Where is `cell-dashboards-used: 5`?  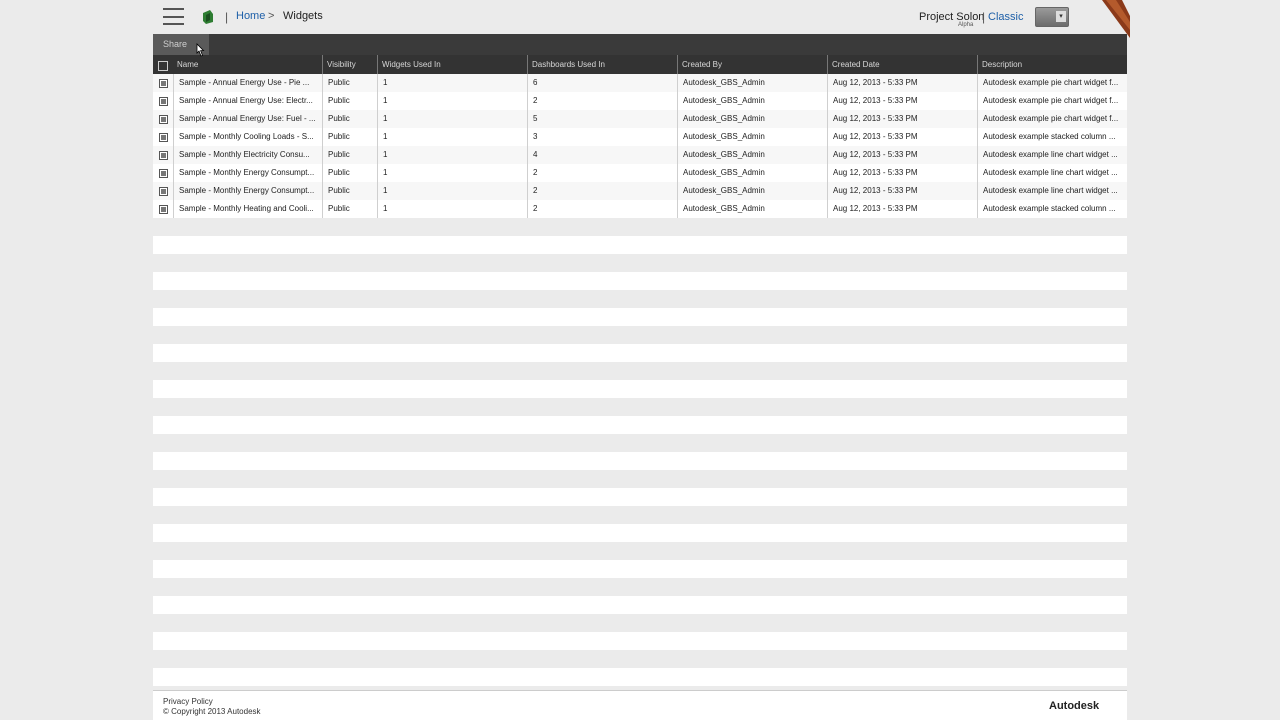 cell-dashboards-used: 5 is located at coordinates (602, 119).